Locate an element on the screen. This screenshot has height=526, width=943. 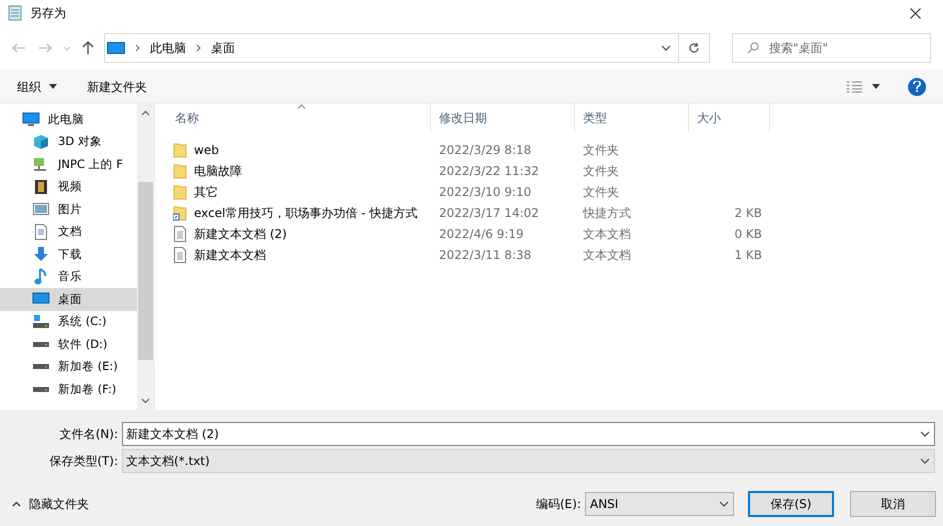
left-arrow-icon is located at coordinates (19, 48).